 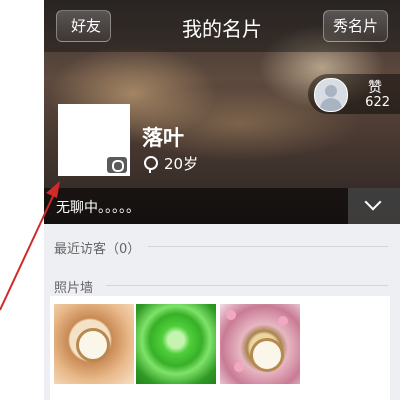 What do you see at coordinates (375, 88) in the screenshot?
I see `like-label: 赞` at bounding box center [375, 88].